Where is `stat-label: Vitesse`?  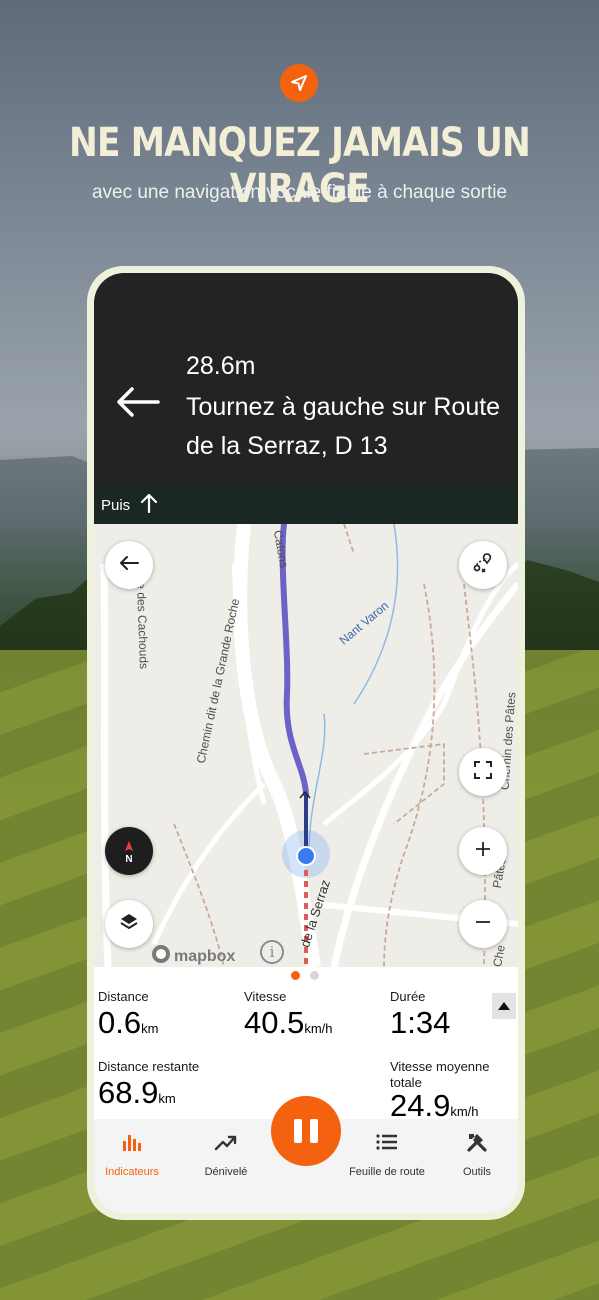
stat-label: Vitesse is located at coordinates (265, 996).